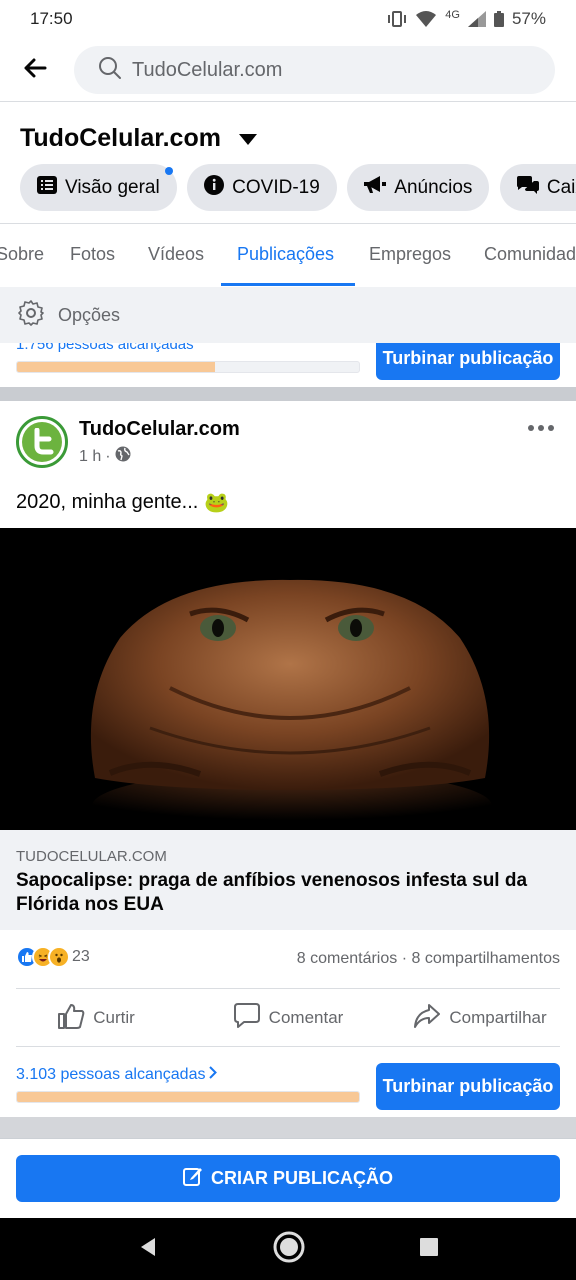 The width and height of the screenshot is (576, 1280). I want to click on post-author: TudoCelular.com, so click(159, 429).